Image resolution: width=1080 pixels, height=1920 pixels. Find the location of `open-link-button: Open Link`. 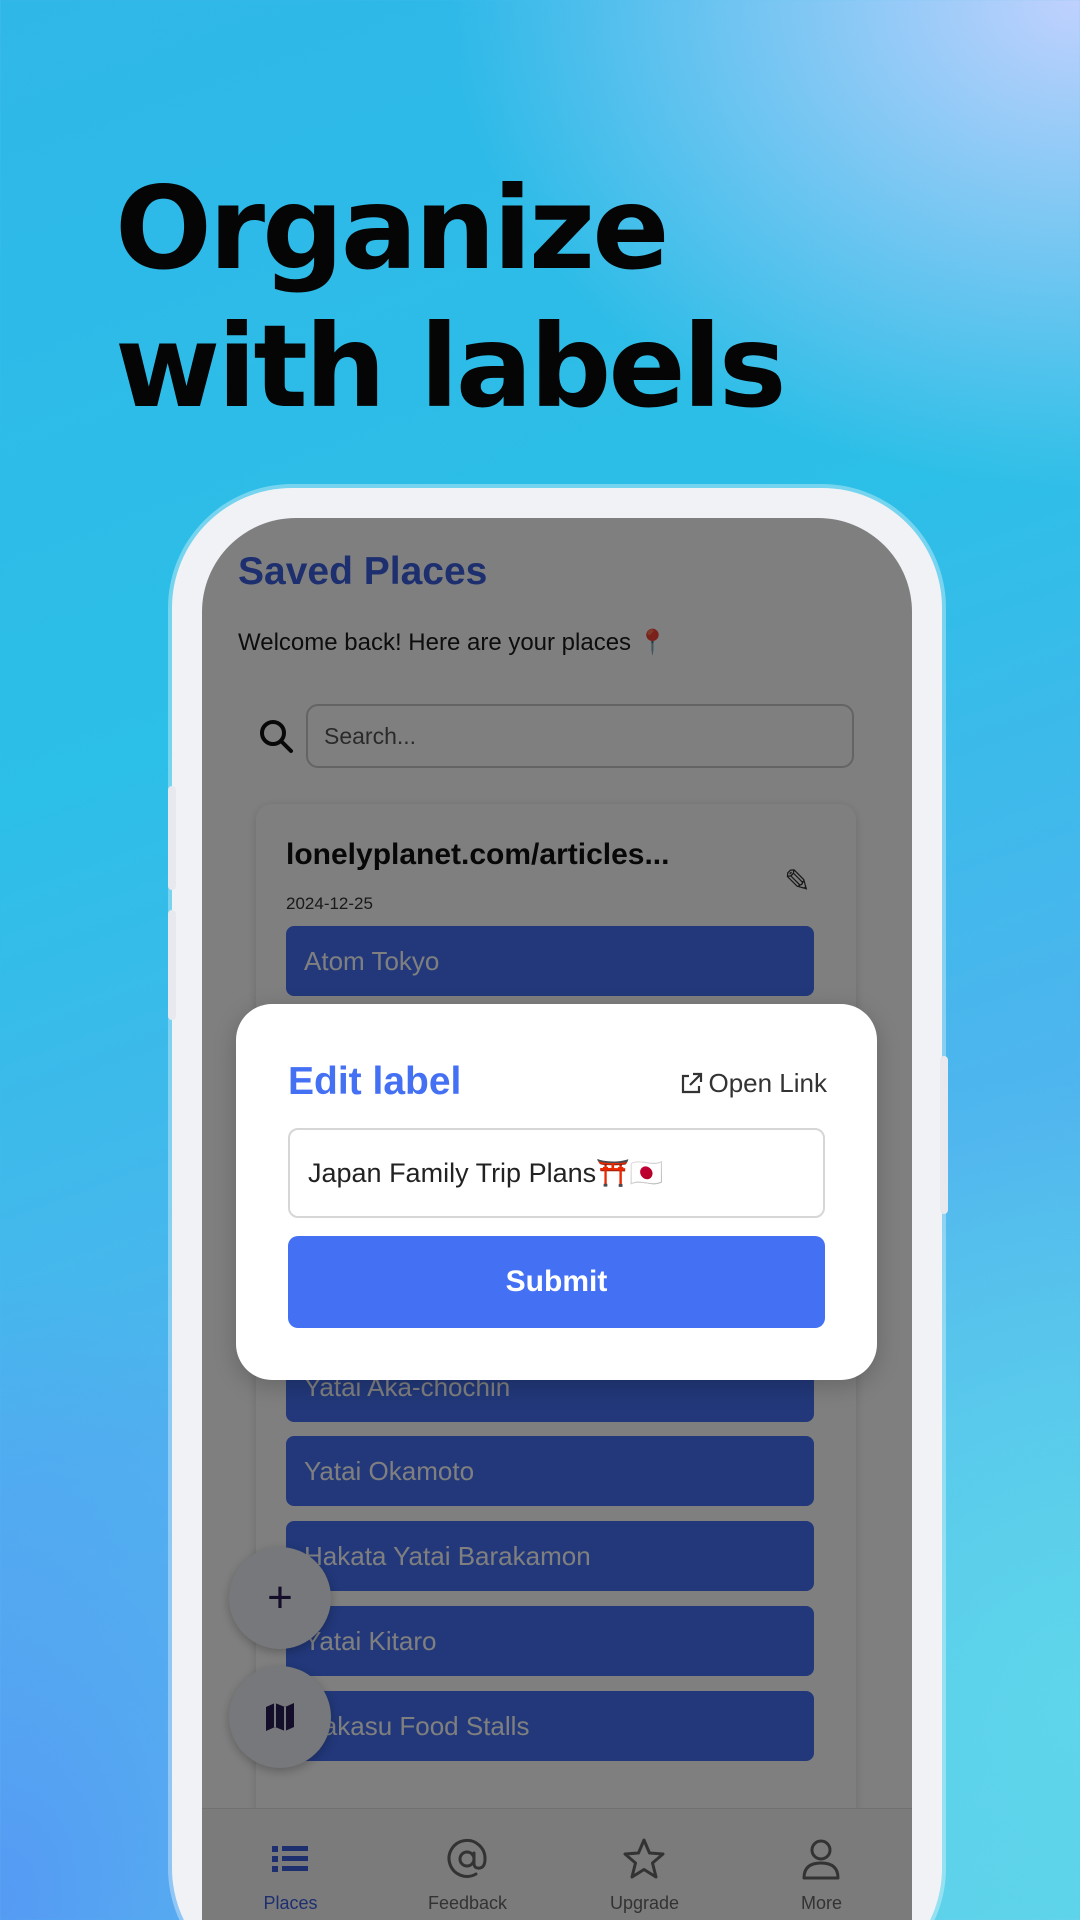

open-link-button: Open Link is located at coordinates (752, 1083).